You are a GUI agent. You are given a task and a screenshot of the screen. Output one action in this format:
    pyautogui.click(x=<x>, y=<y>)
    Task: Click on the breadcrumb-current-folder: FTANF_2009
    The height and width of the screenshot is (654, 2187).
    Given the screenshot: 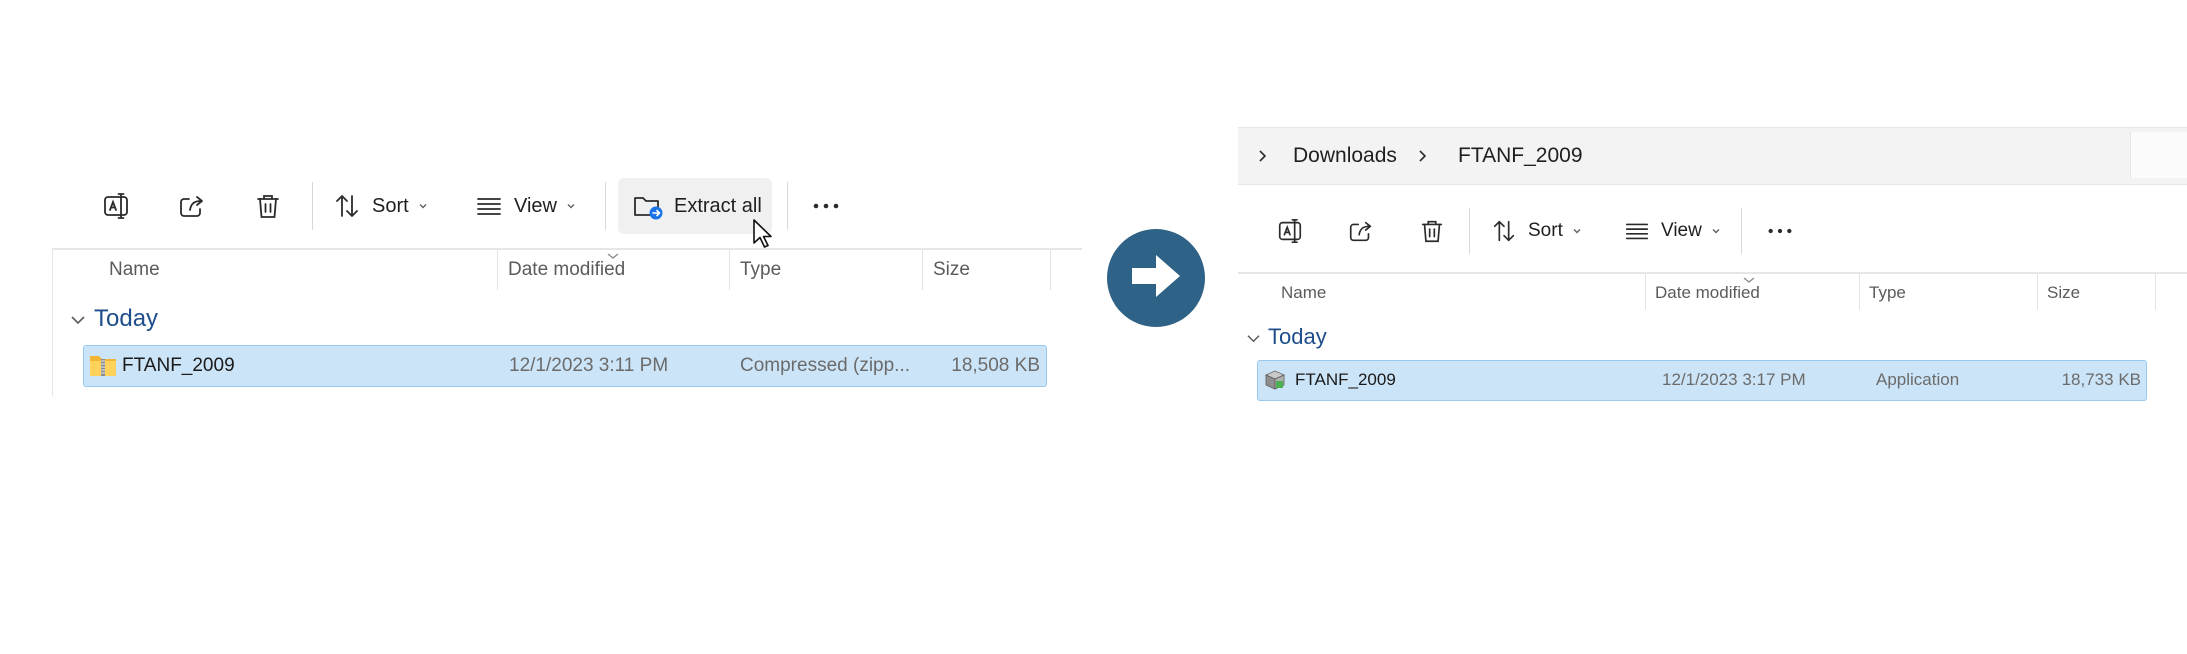 What is the action you would take?
    pyautogui.click(x=1520, y=156)
    